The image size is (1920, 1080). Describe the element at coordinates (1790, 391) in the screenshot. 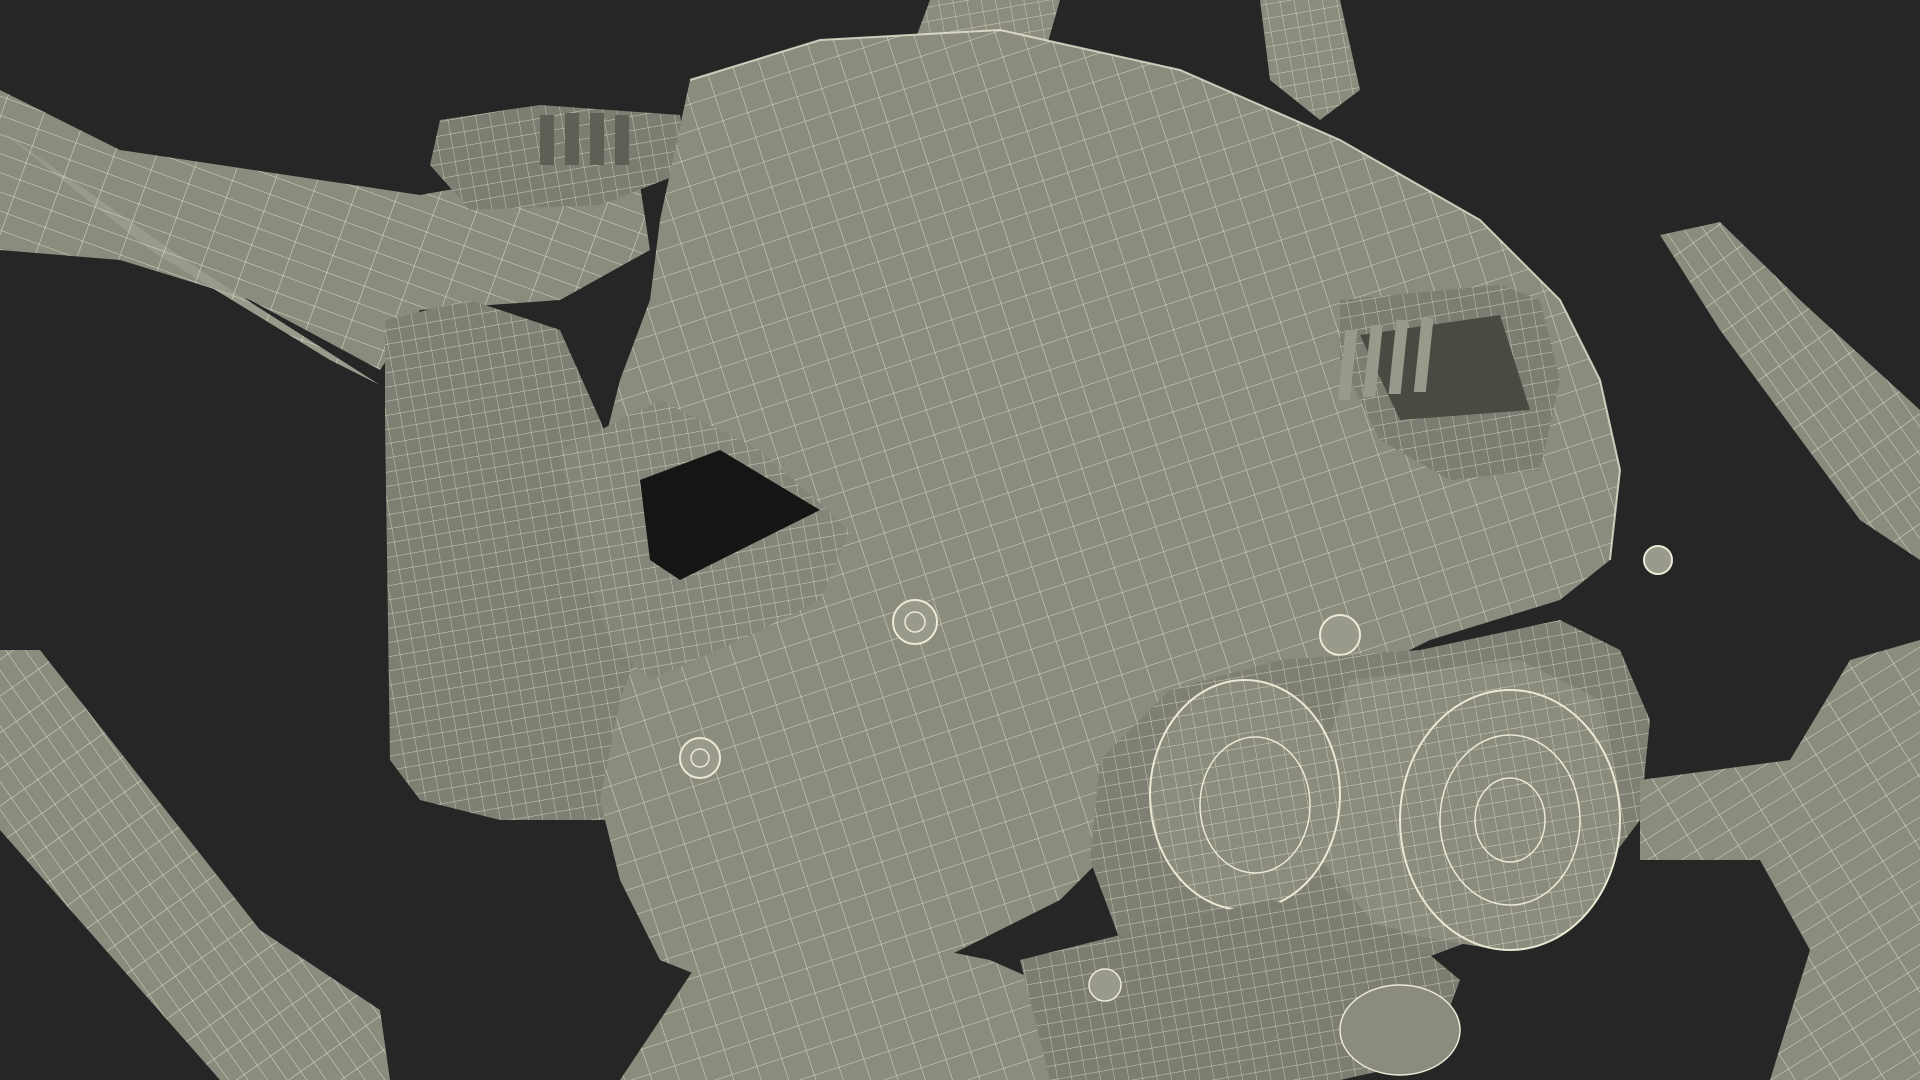

I see `propeller-blade-right` at that location.